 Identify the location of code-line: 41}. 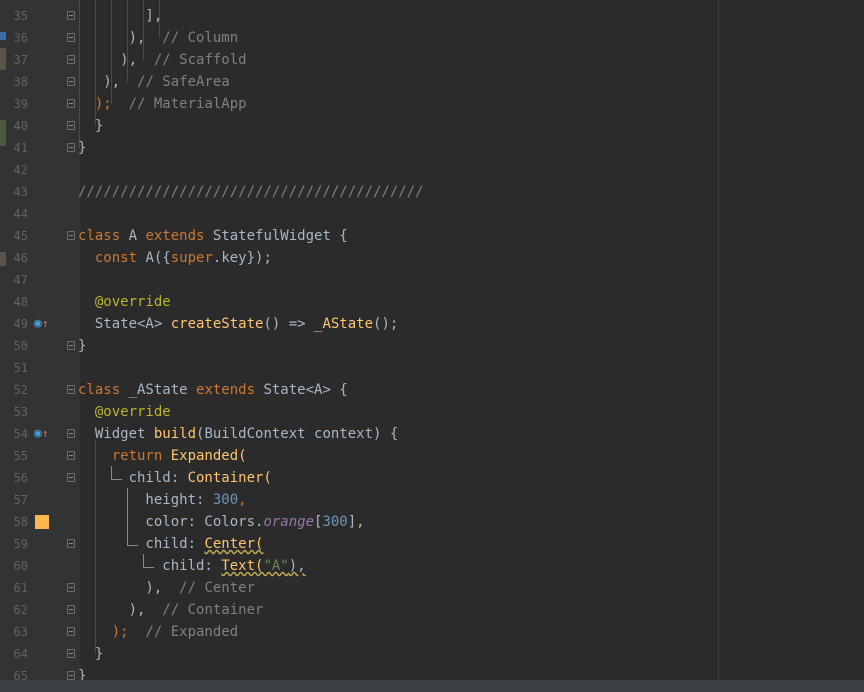
(432, 148).